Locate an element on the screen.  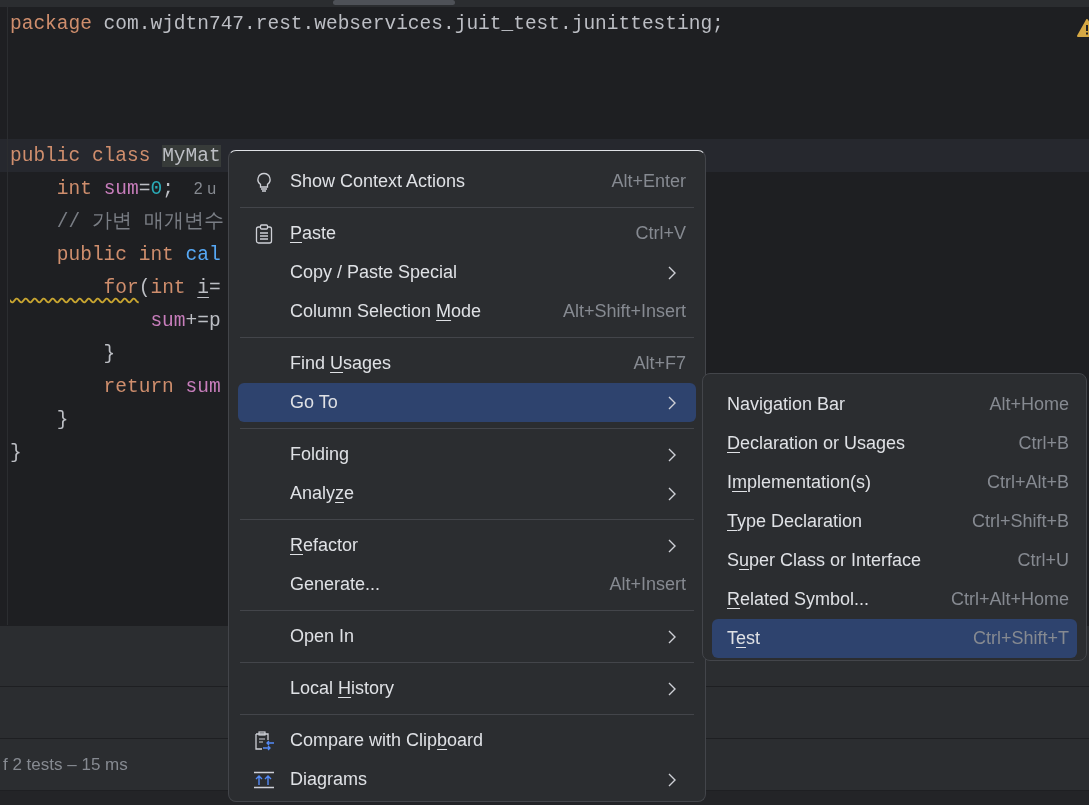
compare-clipboard-icon is located at coordinates (264, 740).